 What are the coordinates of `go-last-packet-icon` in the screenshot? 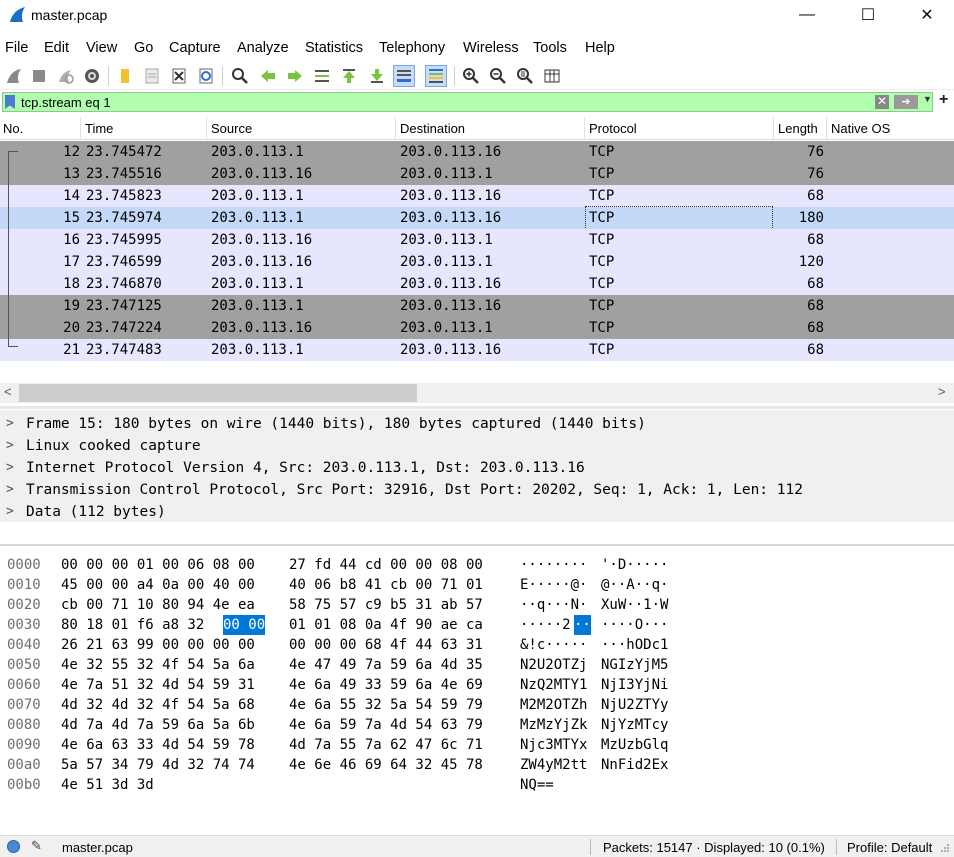 It's located at (377, 76).